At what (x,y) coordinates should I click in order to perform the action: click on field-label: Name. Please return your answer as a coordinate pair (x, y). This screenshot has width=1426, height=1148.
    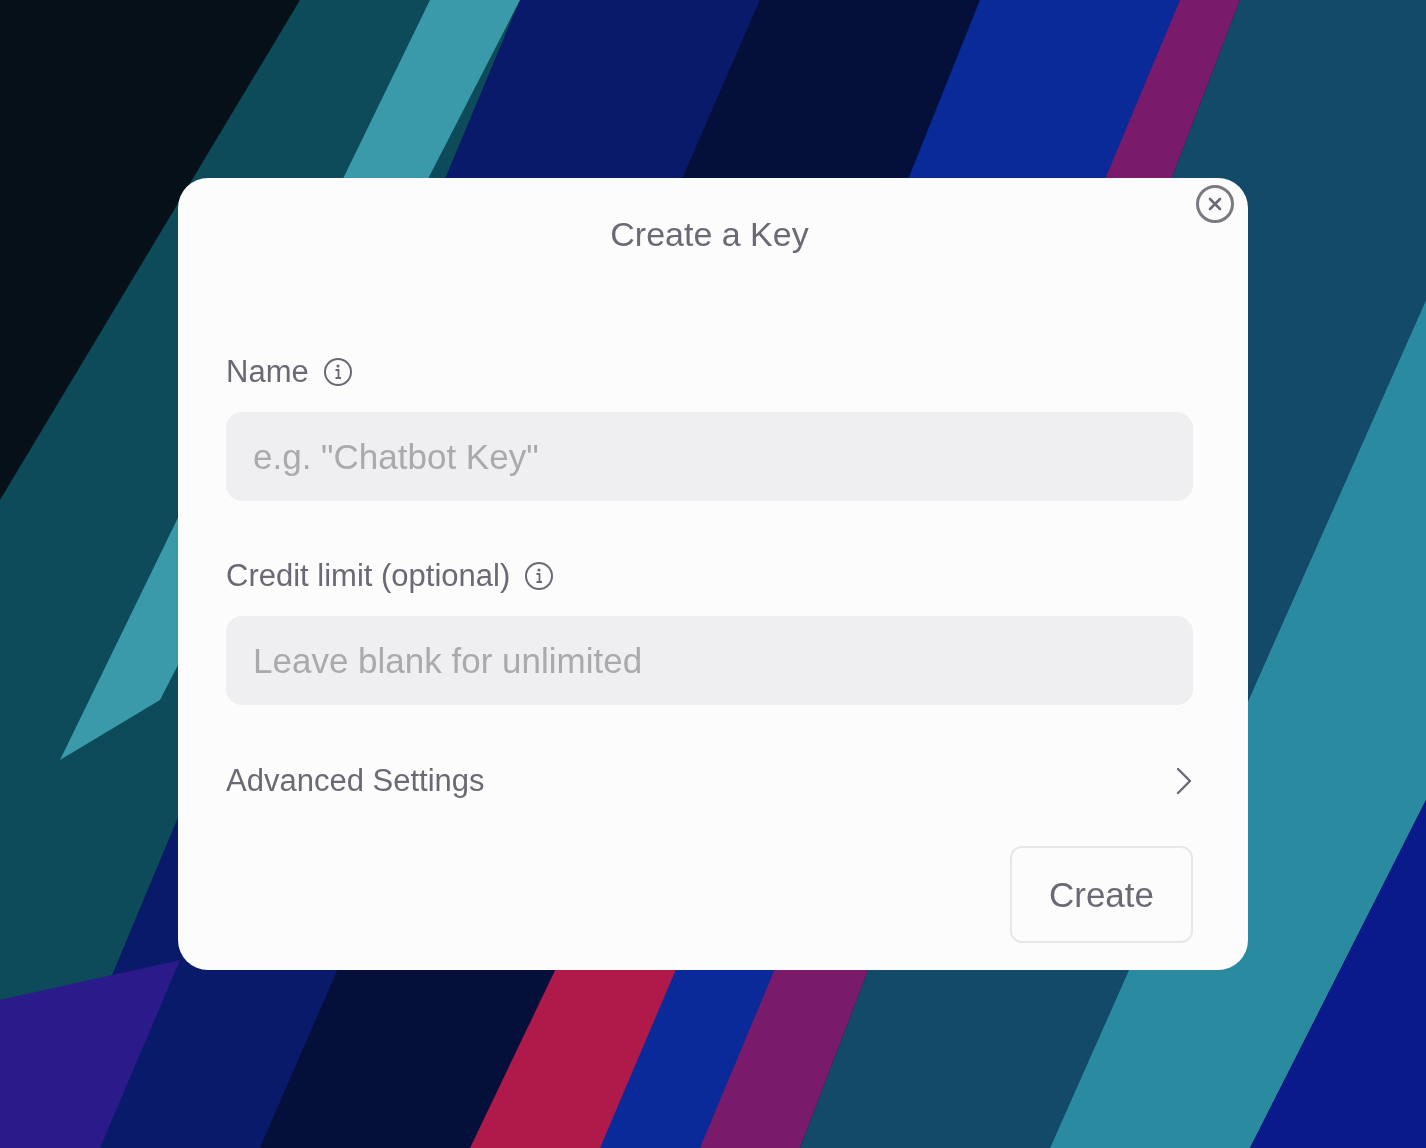
    Looking at the image, I should click on (267, 372).